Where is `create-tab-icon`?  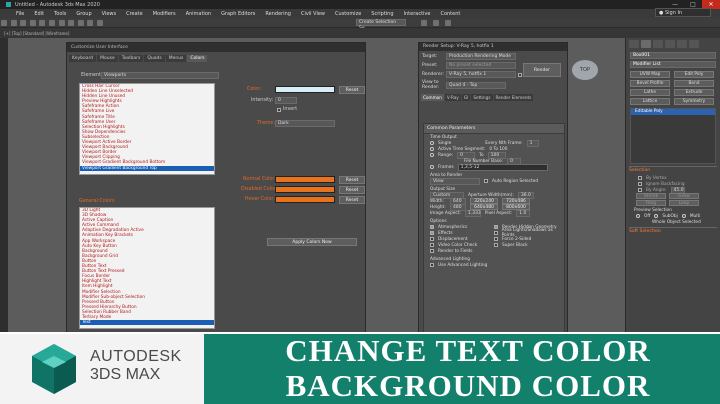
create-tab-icon is located at coordinates (634, 44).